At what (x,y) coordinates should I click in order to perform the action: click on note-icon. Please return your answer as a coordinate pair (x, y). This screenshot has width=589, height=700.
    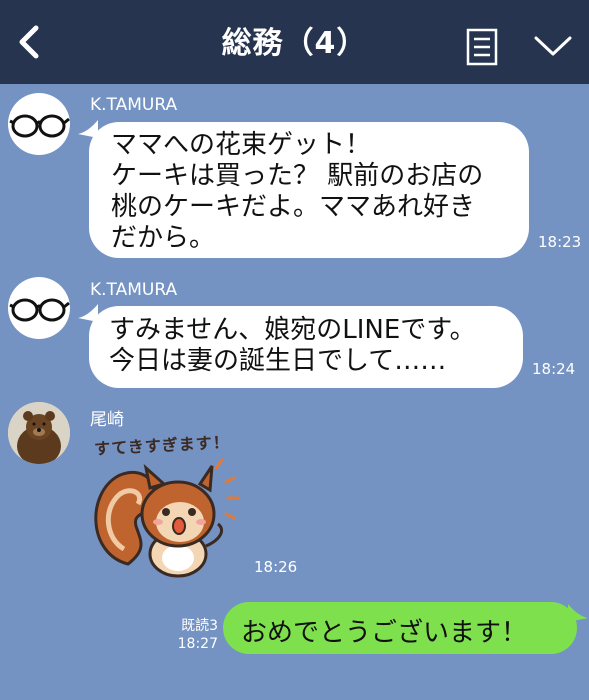
    Looking at the image, I should click on (482, 47).